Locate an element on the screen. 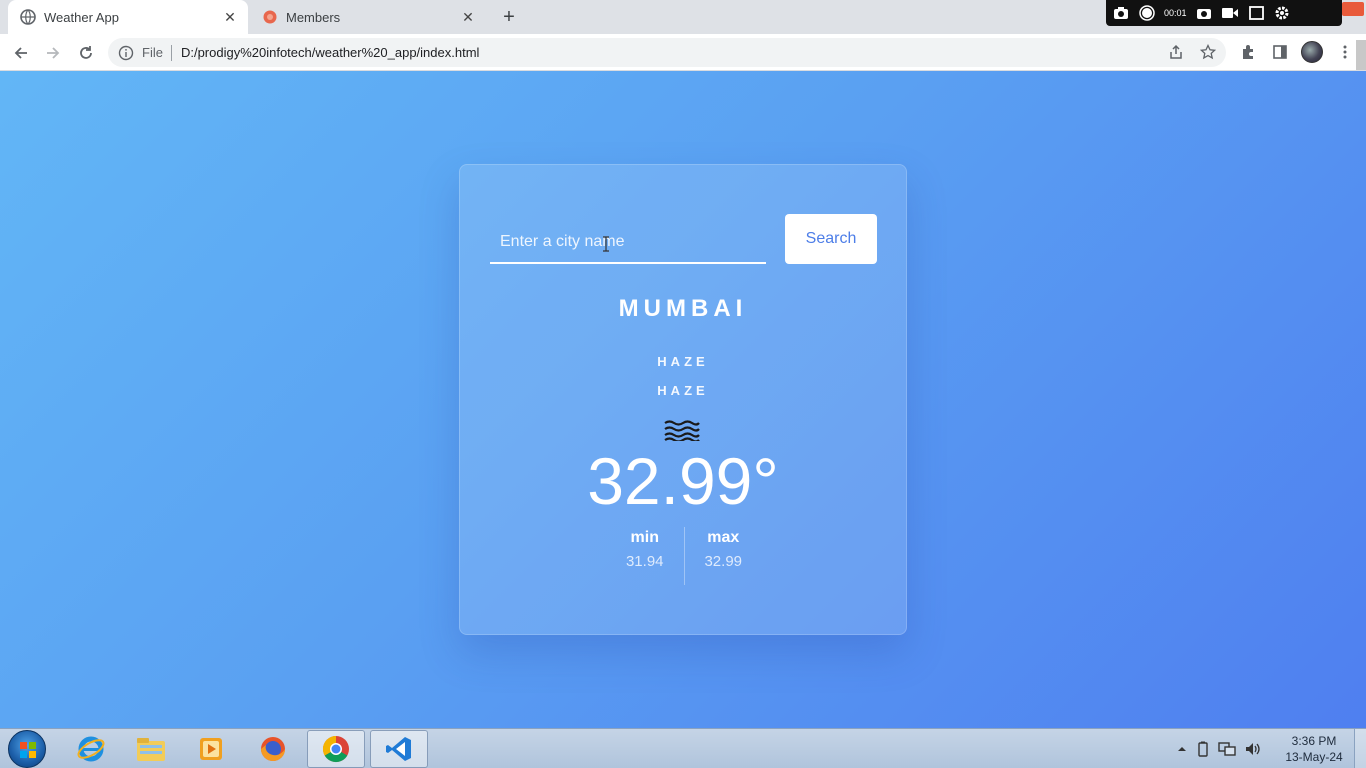 The image size is (1366, 768). max-temperature: max 32.99 is located at coordinates (724, 556).